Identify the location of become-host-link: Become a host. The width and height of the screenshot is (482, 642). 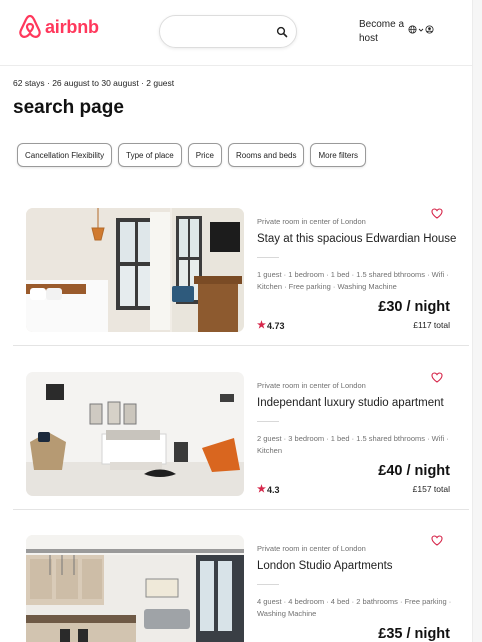
(384, 32).